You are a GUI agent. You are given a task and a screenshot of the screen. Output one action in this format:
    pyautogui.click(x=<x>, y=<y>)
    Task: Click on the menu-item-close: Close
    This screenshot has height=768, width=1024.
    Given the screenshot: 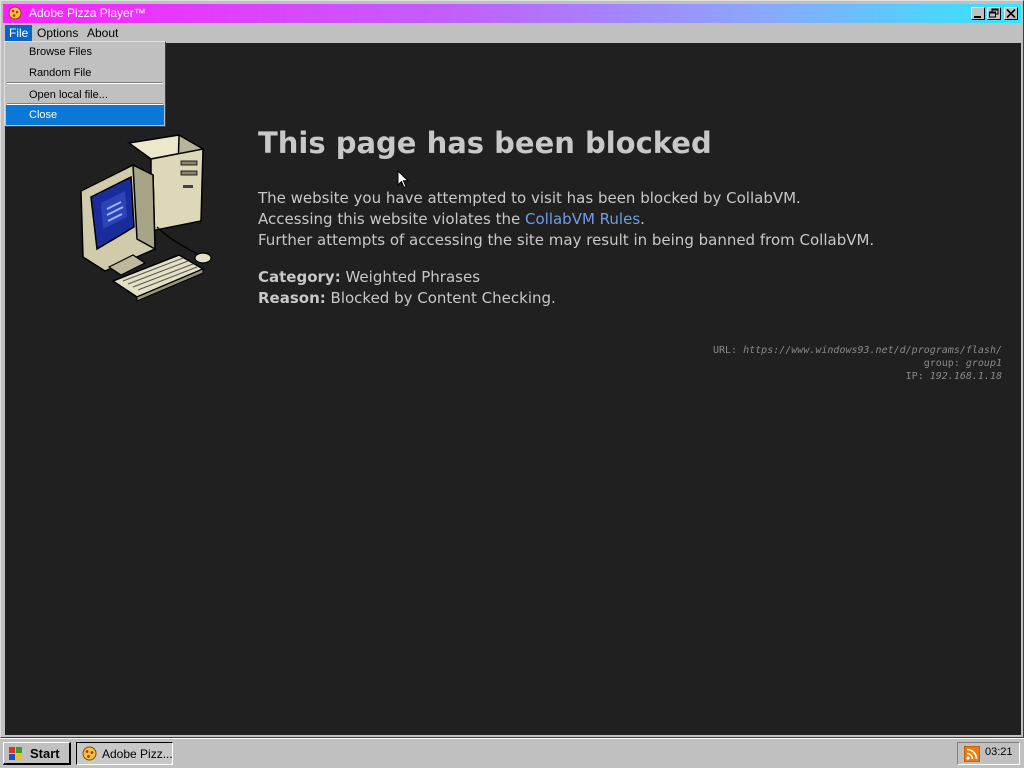 What is the action you would take?
    pyautogui.click(x=85, y=115)
    